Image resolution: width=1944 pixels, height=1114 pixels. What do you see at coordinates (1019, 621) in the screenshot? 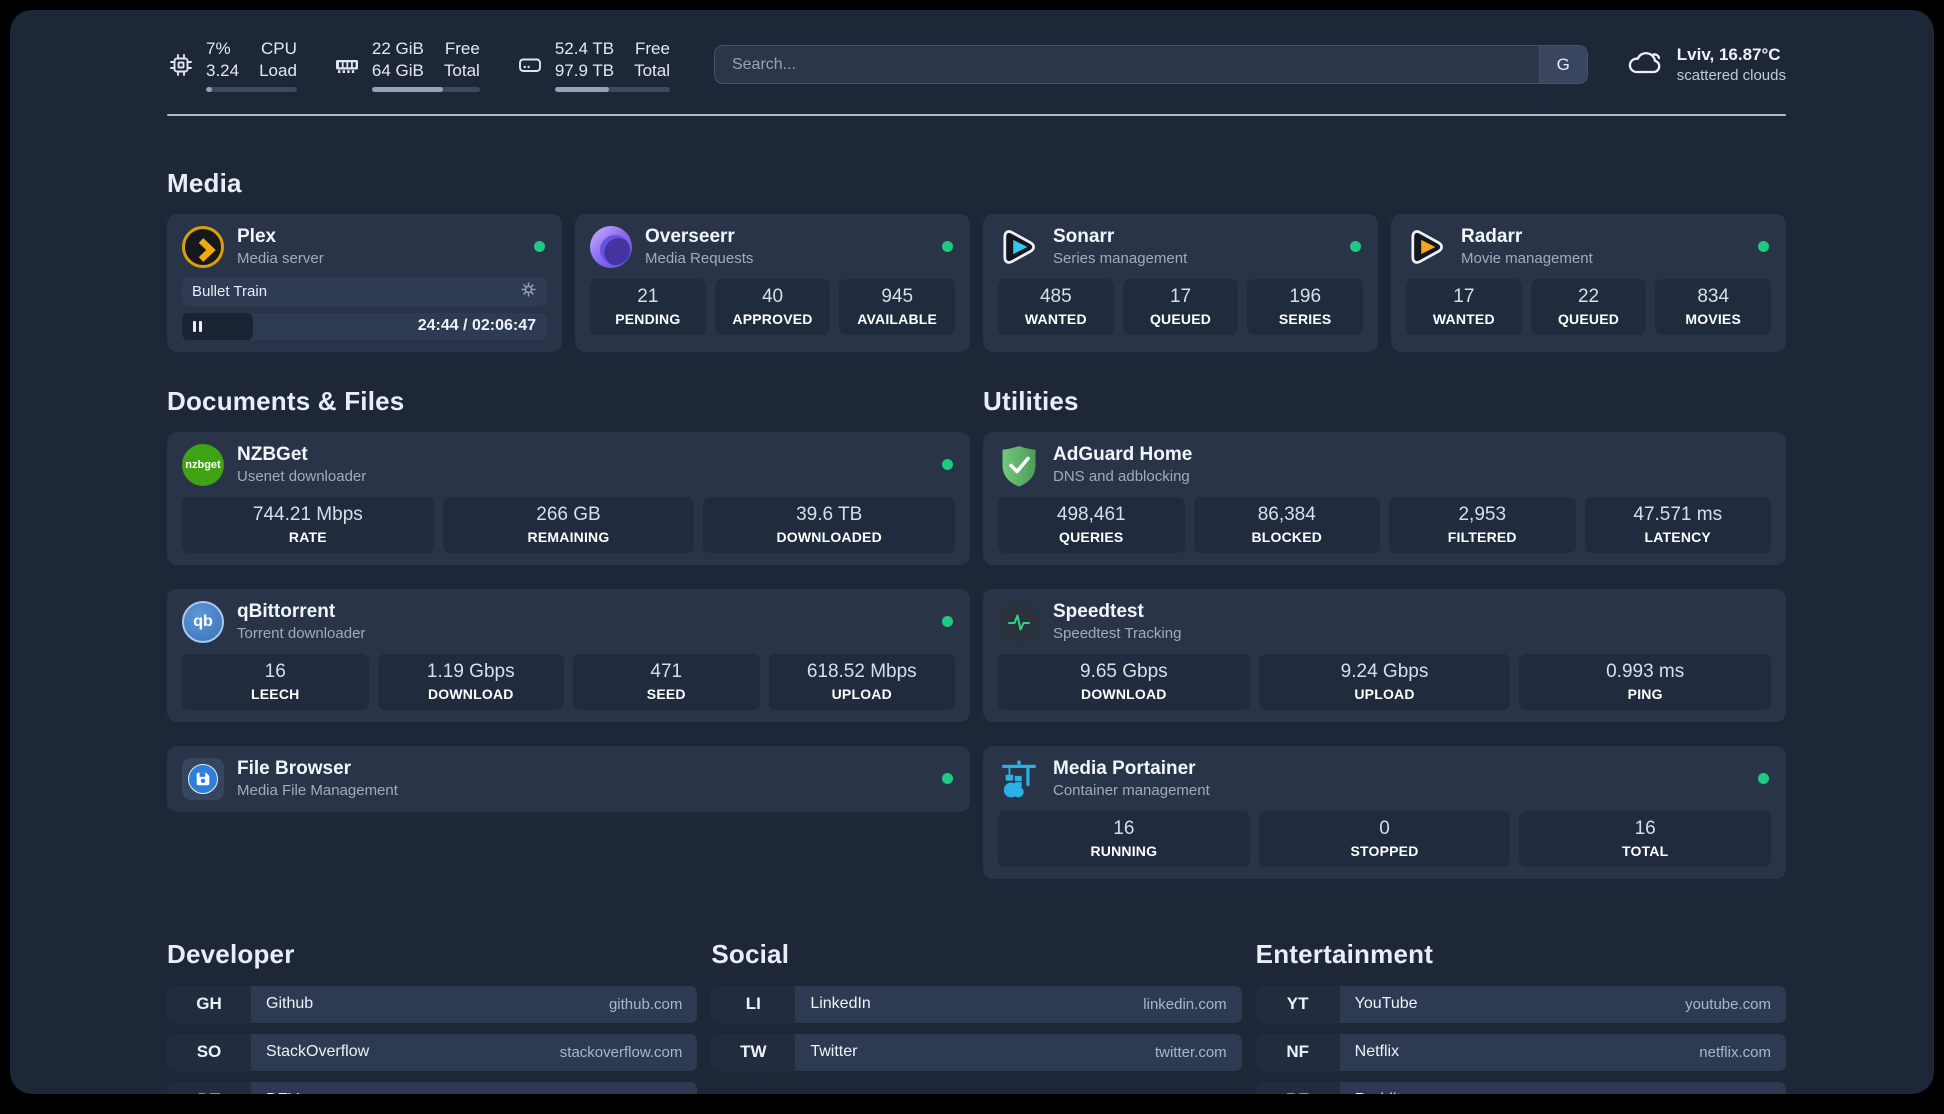
I see `speedtest-icon` at bounding box center [1019, 621].